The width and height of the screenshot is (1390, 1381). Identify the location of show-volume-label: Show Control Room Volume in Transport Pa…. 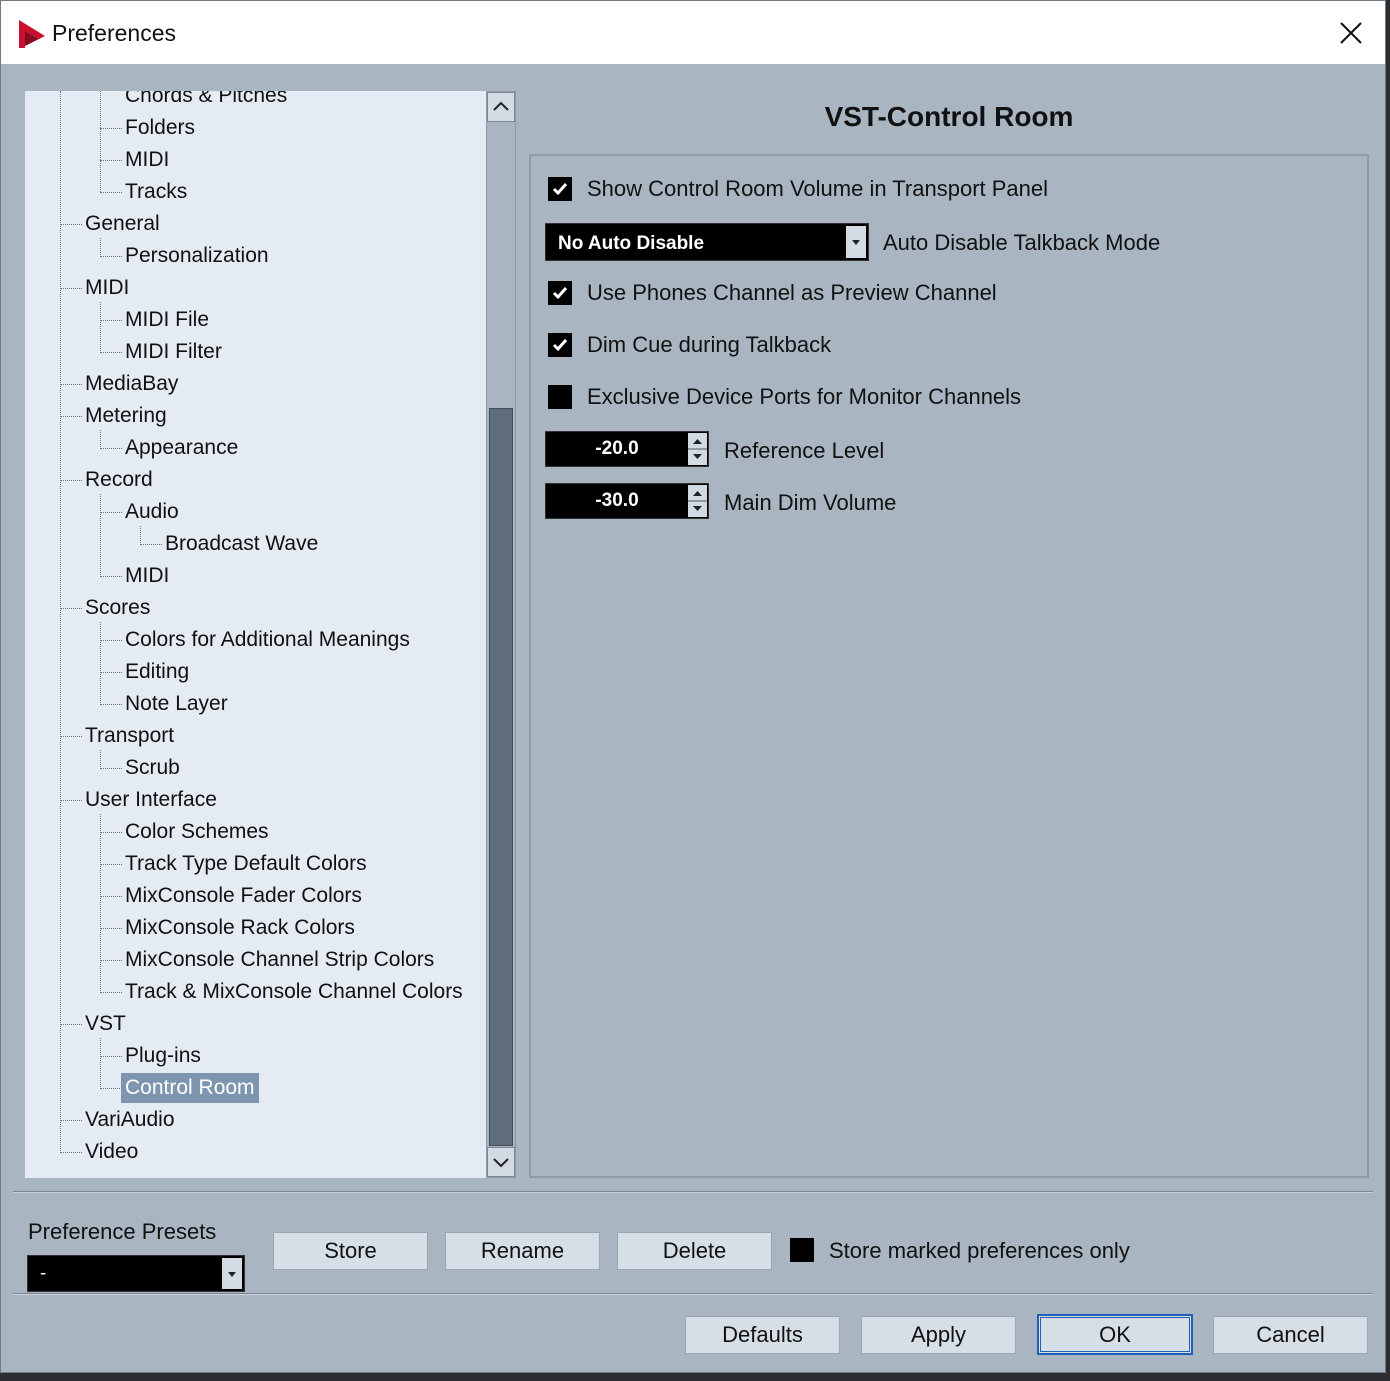
(818, 188).